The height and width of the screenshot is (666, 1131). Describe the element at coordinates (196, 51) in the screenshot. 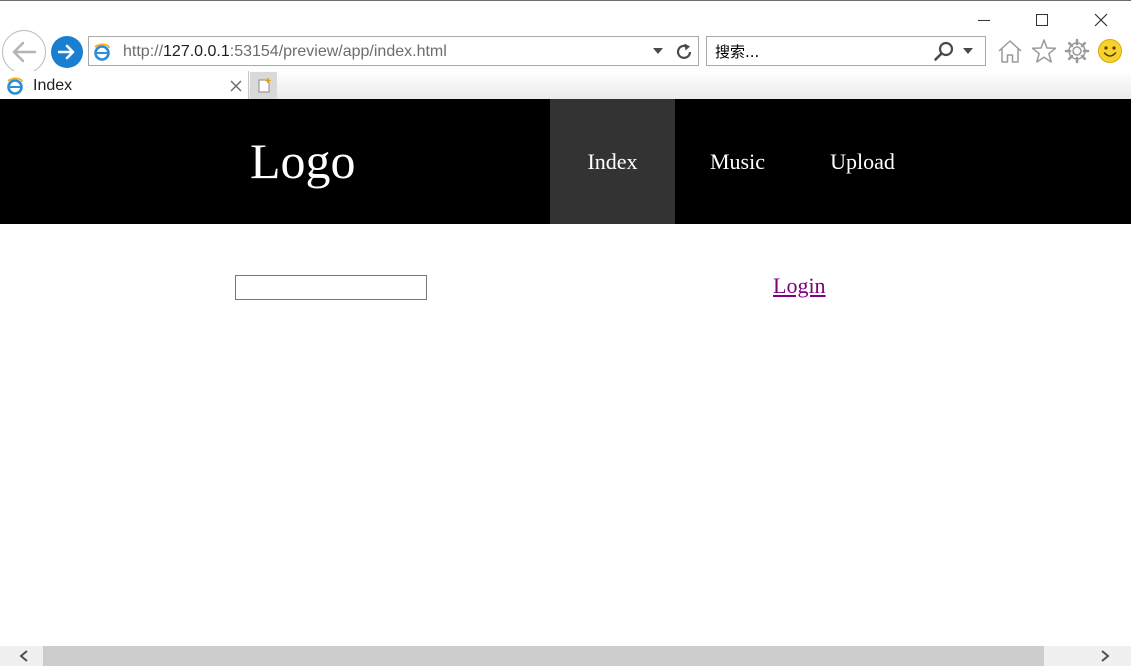

I see `address-host: 127.0.0.1` at that location.